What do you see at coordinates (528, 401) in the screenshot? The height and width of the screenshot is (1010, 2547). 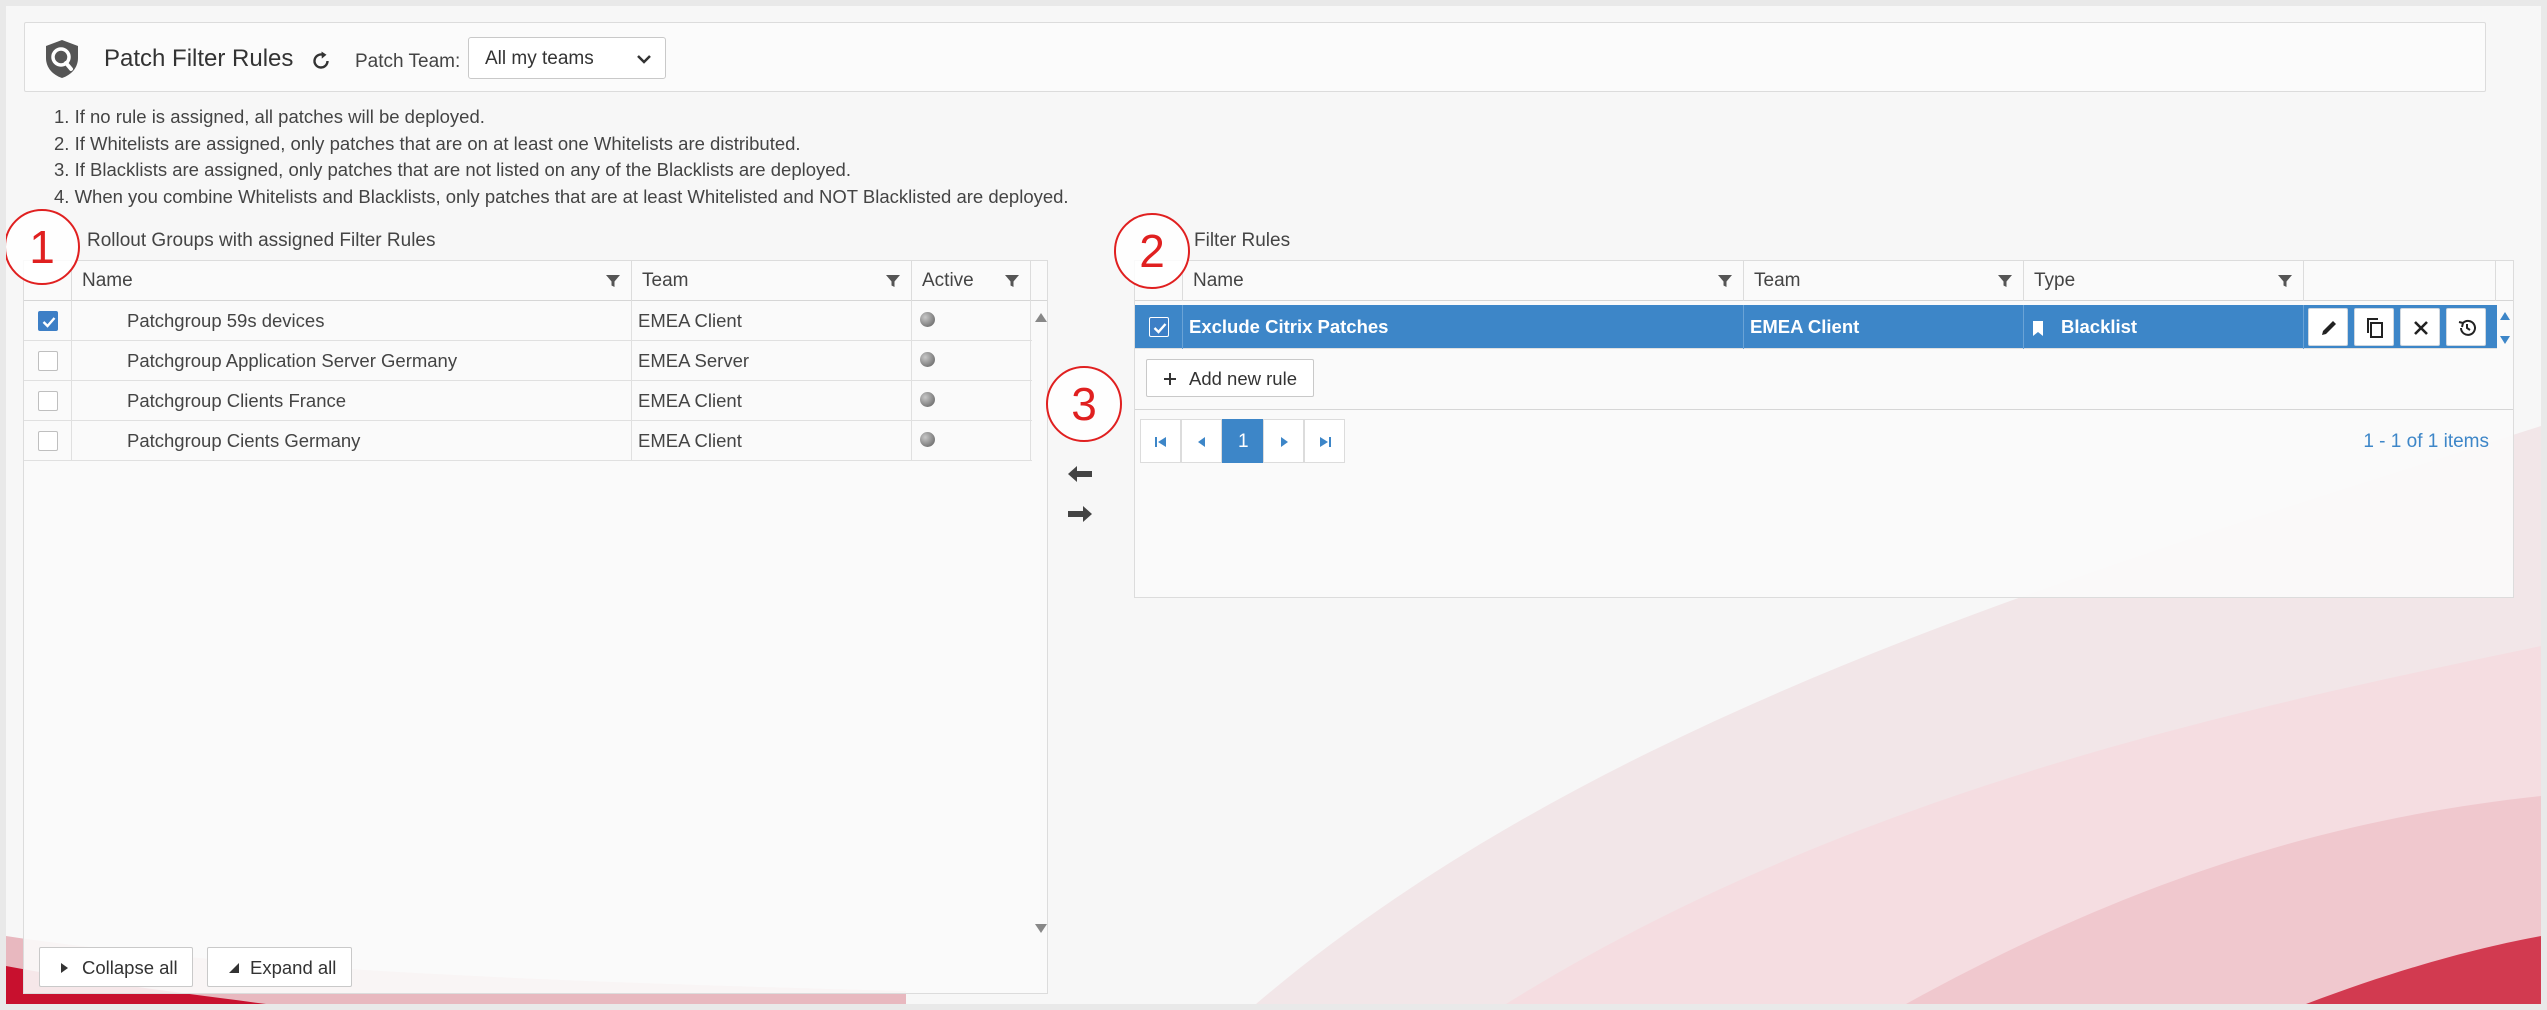 I see `table-row: Patchgroup Clients France EMEA Client` at bounding box center [528, 401].